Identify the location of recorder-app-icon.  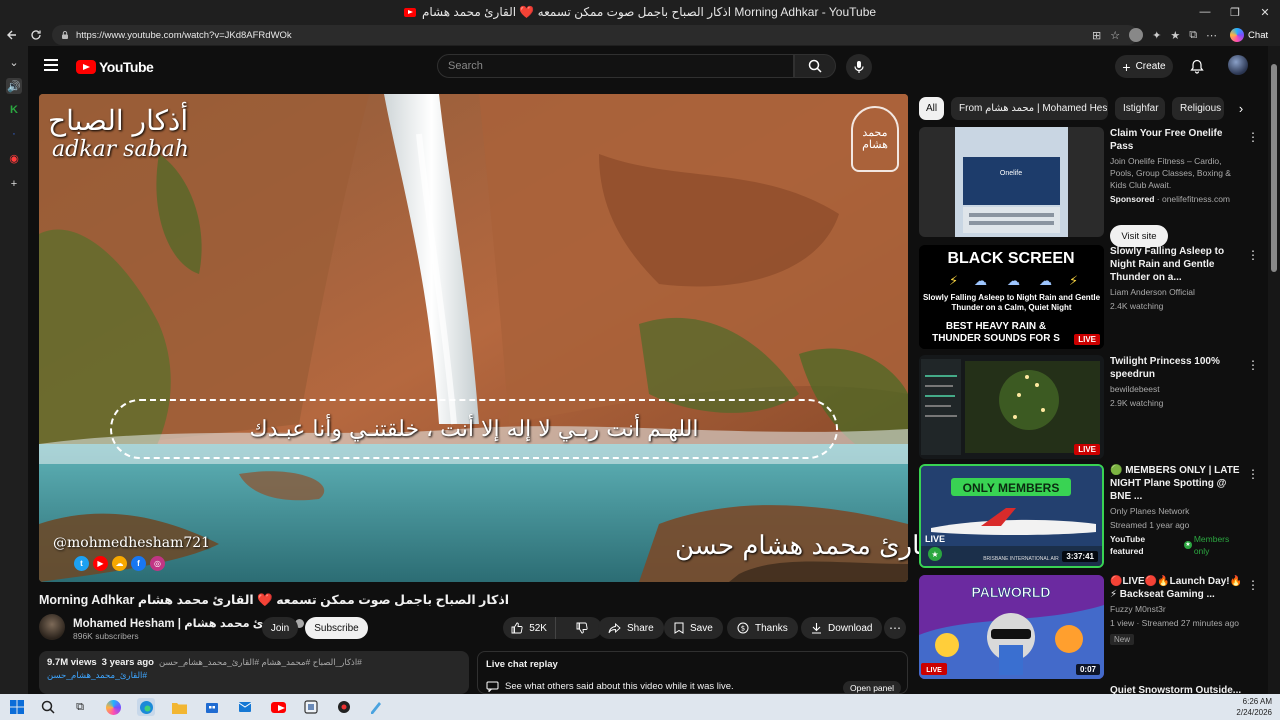
(344, 707).